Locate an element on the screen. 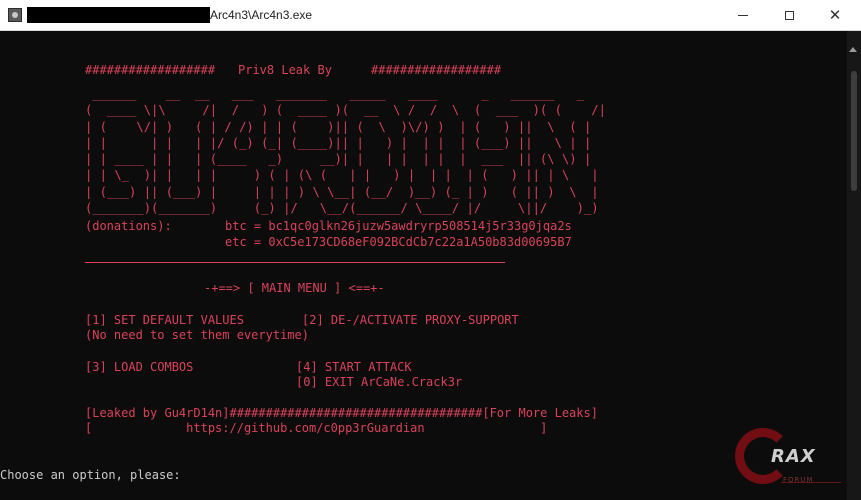 Image resolution: width=861 pixels, height=500 pixels. close-button: ✕ is located at coordinates (835, 15).